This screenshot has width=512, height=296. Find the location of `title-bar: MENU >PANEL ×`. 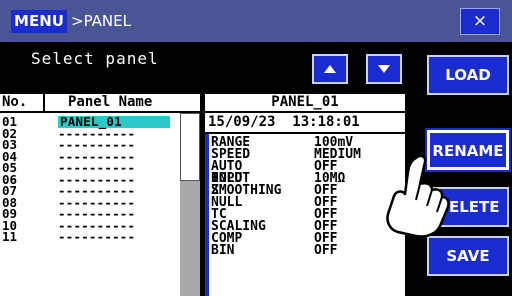

title-bar: MENU >PANEL × is located at coordinates (256, 21).